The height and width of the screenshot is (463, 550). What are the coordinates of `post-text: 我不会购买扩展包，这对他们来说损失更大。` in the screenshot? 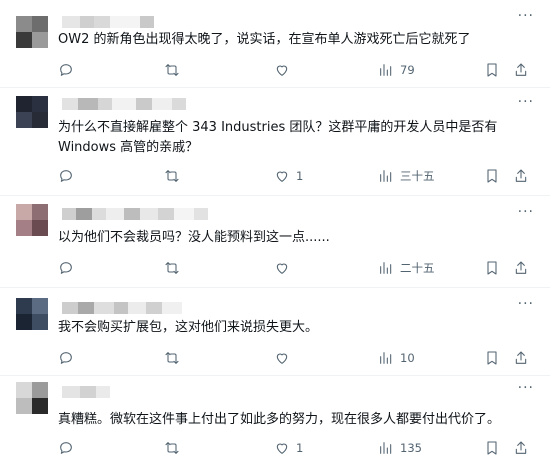 It's located at (188, 327).